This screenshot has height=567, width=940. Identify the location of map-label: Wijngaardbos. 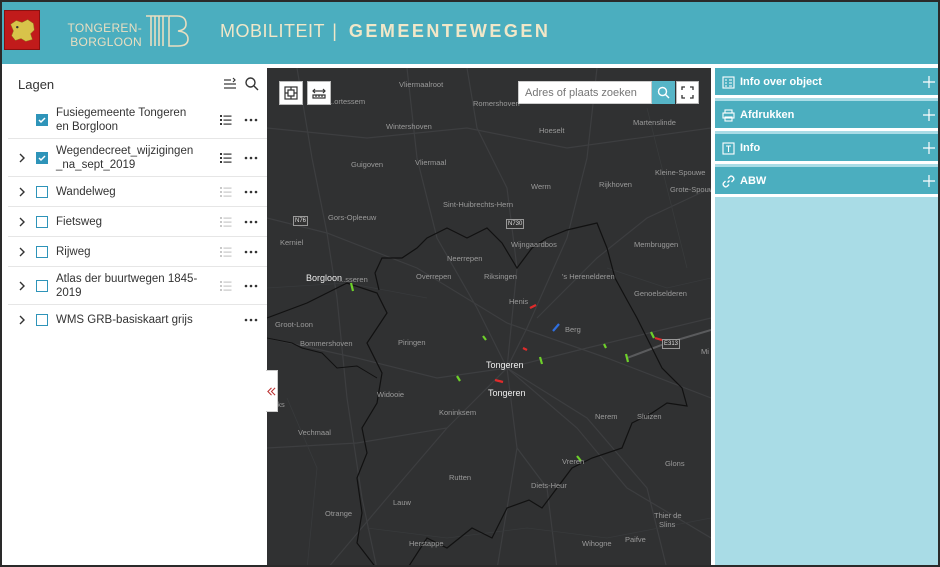
(534, 244).